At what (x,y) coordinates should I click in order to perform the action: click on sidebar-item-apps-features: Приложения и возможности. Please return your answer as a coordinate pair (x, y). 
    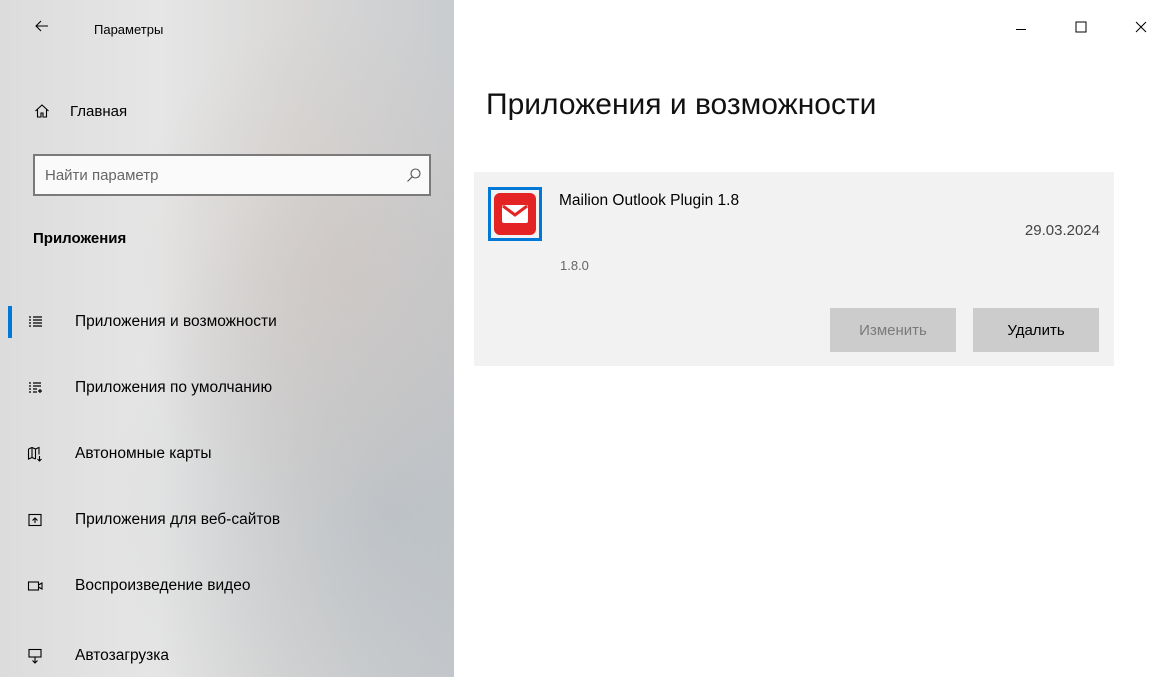
    Looking at the image, I should click on (227, 322).